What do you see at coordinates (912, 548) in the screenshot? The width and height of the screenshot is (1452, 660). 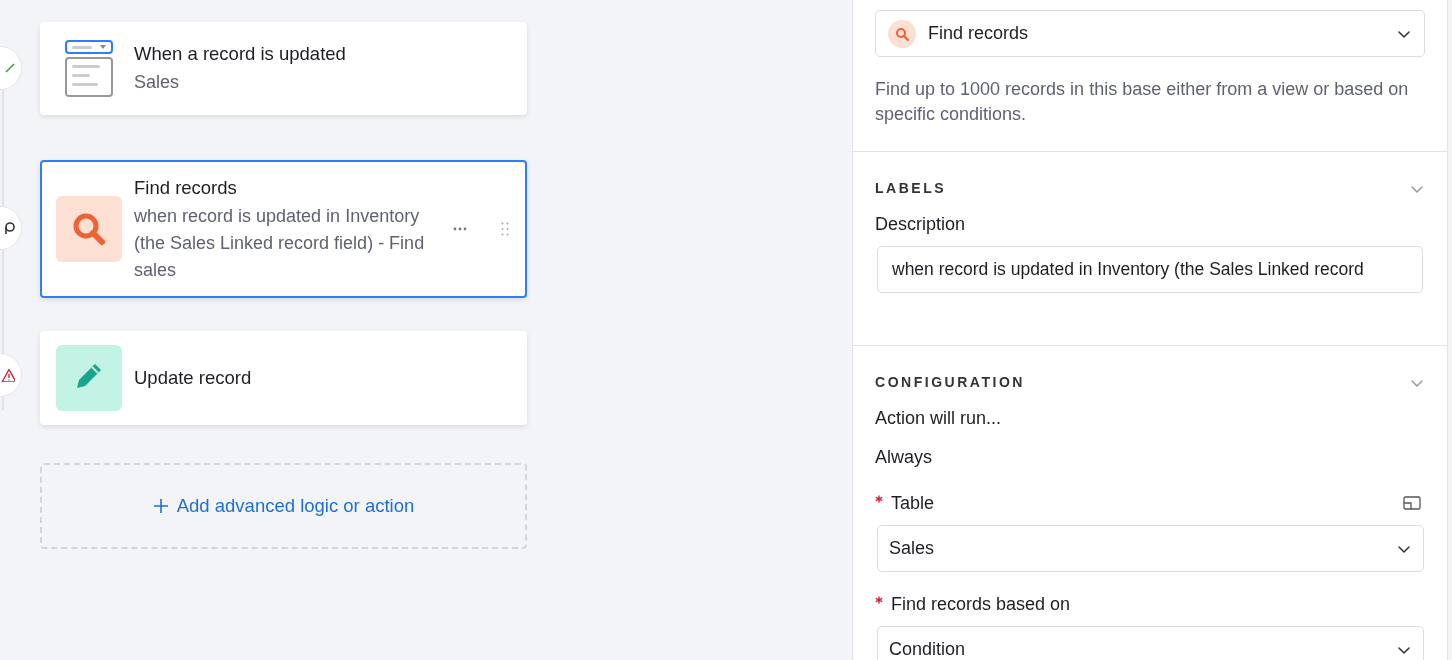 I see `dropdown-value: Sales` at bounding box center [912, 548].